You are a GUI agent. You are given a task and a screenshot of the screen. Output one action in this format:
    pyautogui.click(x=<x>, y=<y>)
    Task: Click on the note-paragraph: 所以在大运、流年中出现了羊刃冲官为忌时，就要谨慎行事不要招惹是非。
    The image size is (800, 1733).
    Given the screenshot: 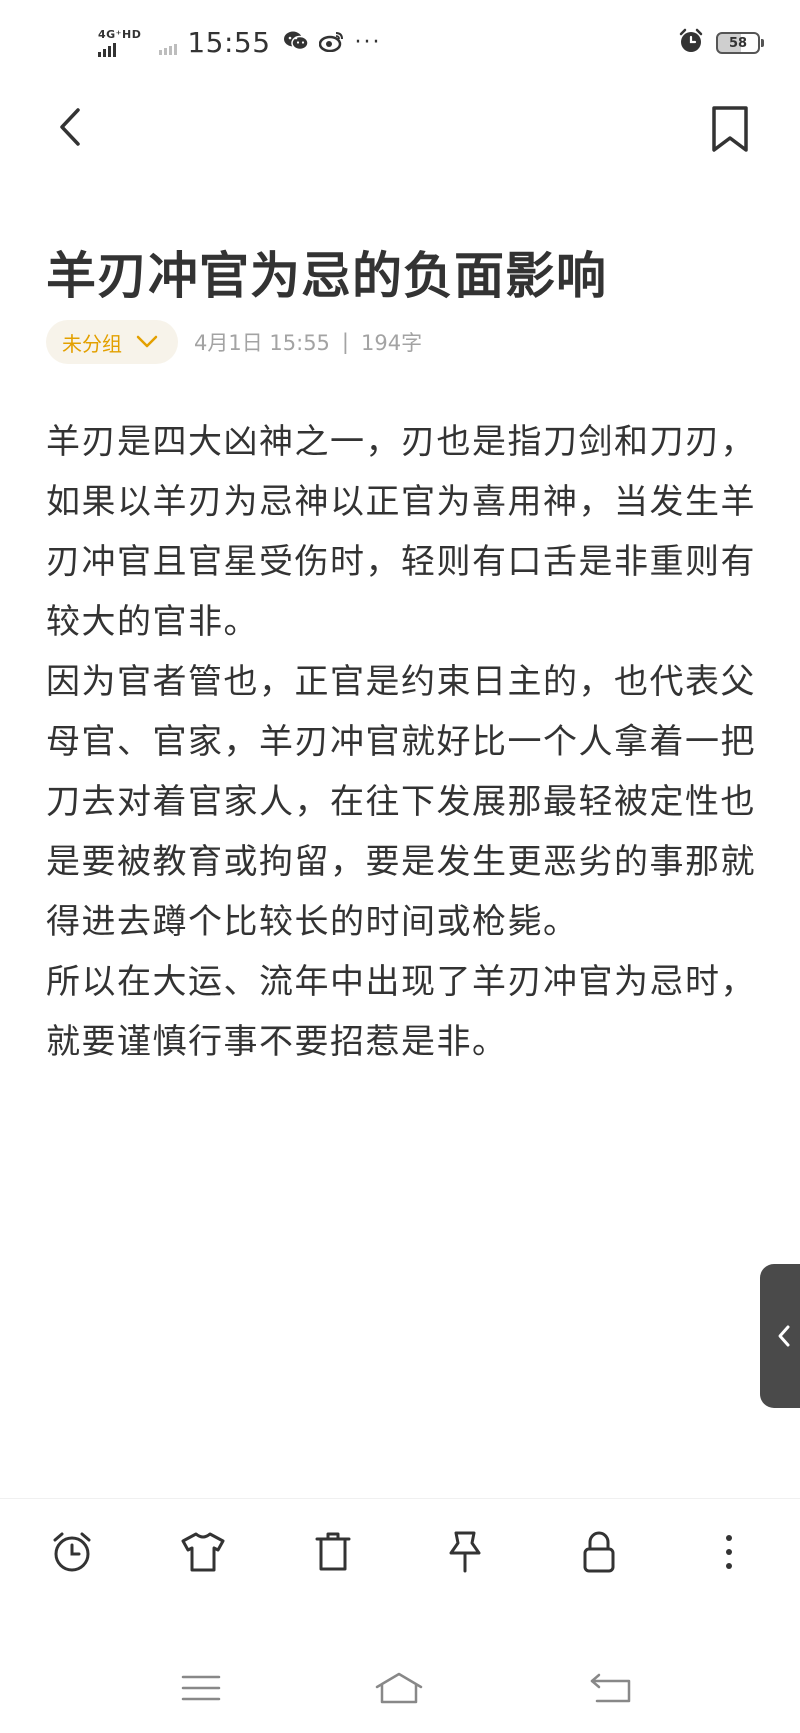 What is the action you would take?
    pyautogui.click(x=401, y=1012)
    